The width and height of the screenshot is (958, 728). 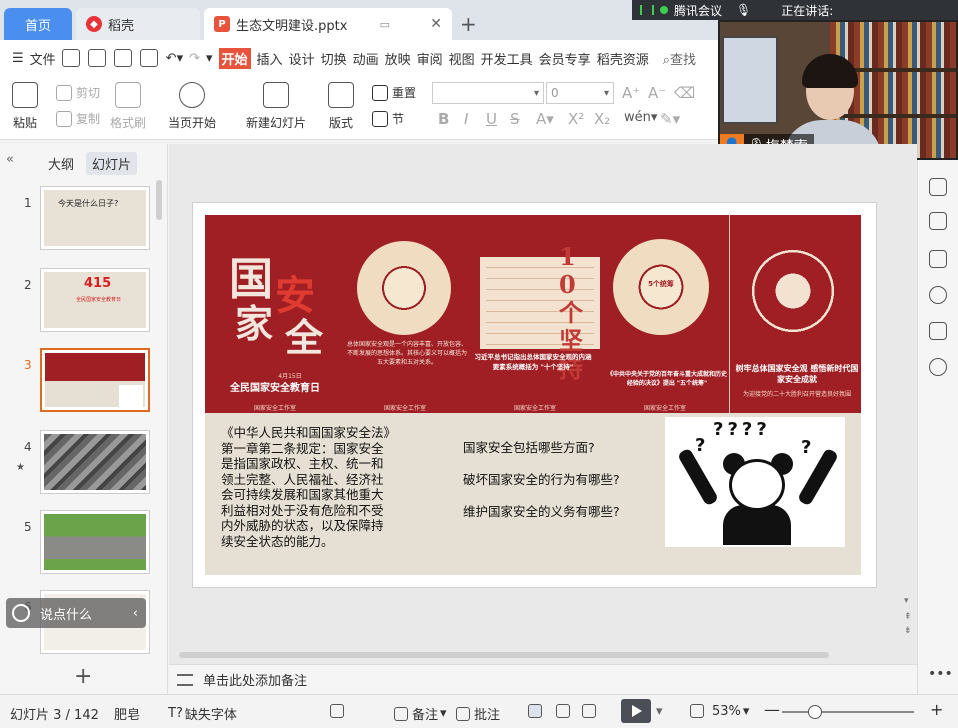 What do you see at coordinates (906, 601) in the screenshot?
I see `scroll-down-icon: ▾` at bounding box center [906, 601].